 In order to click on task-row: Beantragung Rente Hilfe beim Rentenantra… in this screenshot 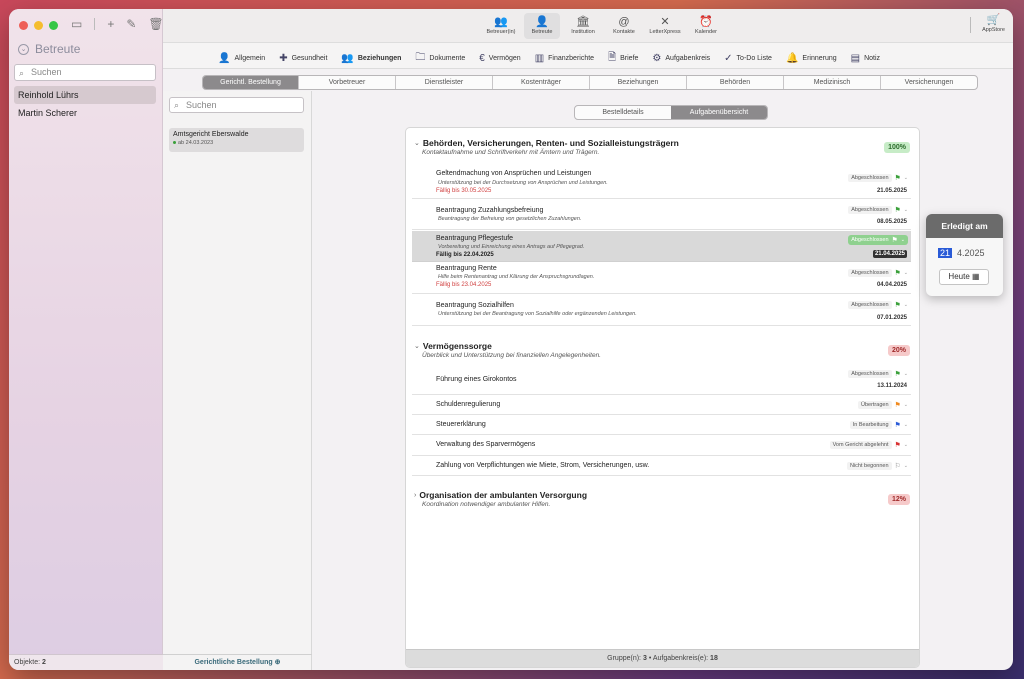, I will do `click(661, 278)`.